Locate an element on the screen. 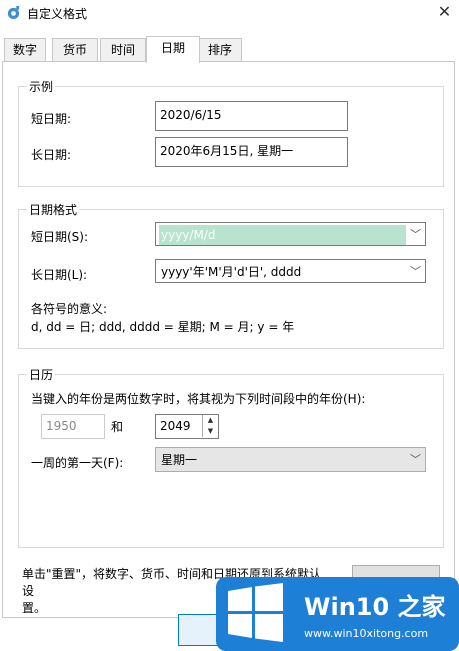  spin-down-icon: ▼ is located at coordinates (210, 431).